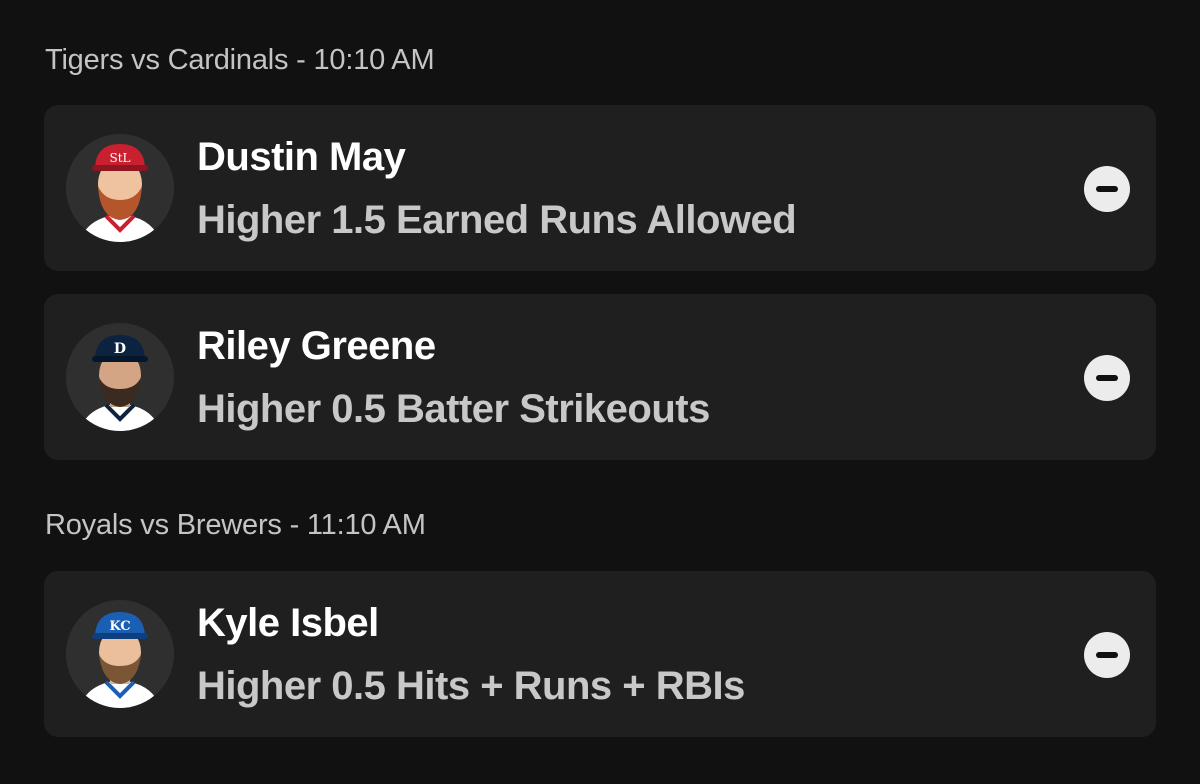 This screenshot has height=784, width=1200. I want to click on player-name: Dustin May, so click(301, 157).